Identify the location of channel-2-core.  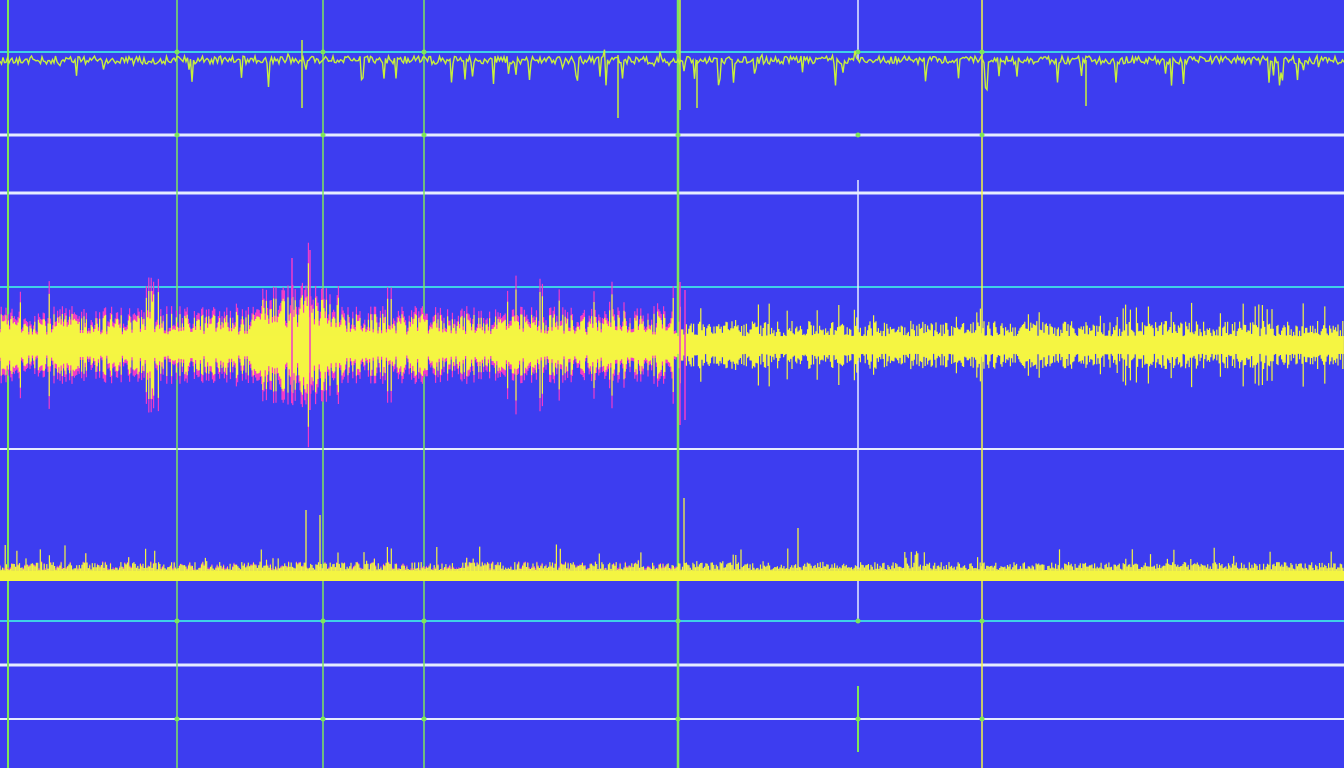
(672, 345).